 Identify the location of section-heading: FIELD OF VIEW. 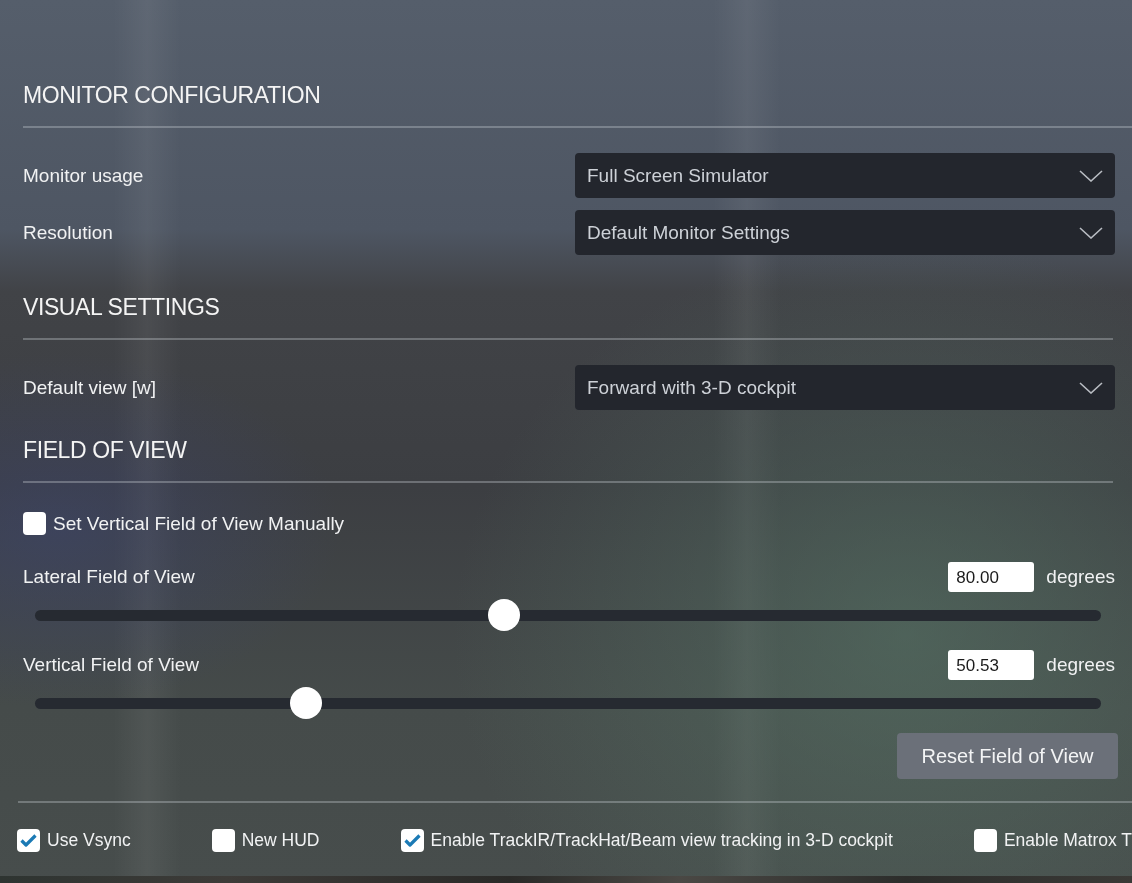
(105, 450).